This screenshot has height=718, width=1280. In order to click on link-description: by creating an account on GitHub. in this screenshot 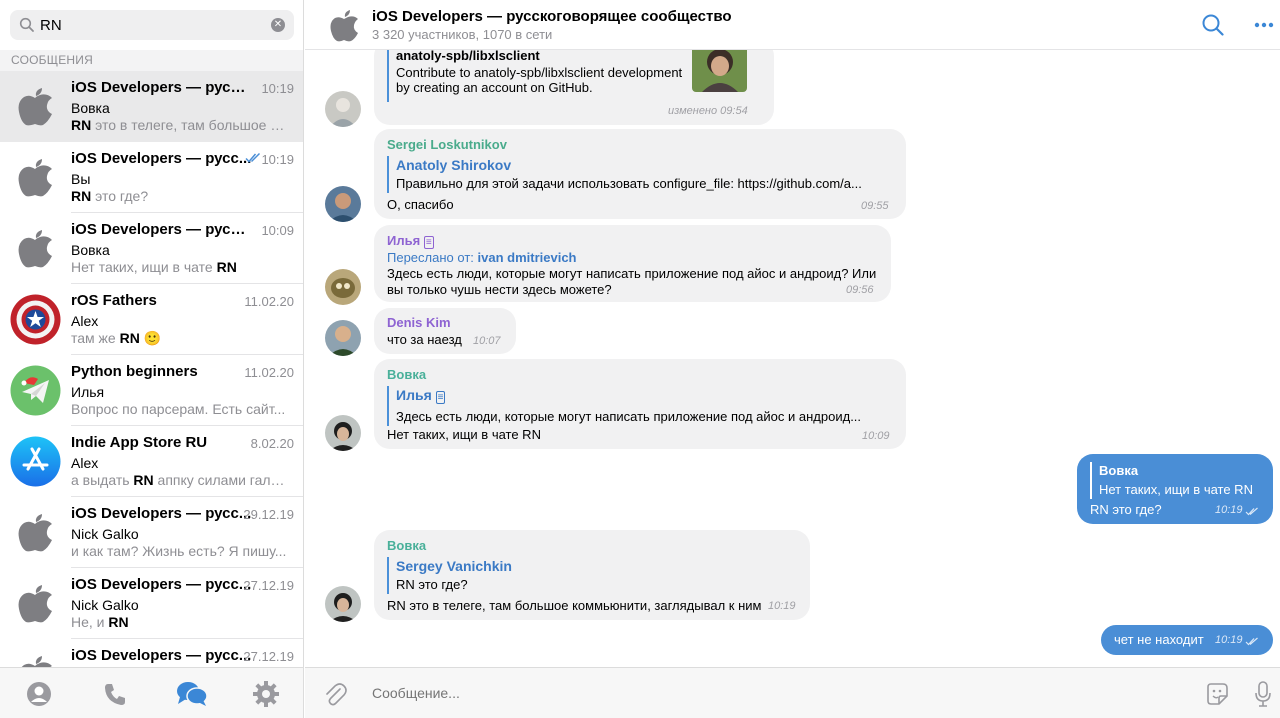, I will do `click(494, 87)`.